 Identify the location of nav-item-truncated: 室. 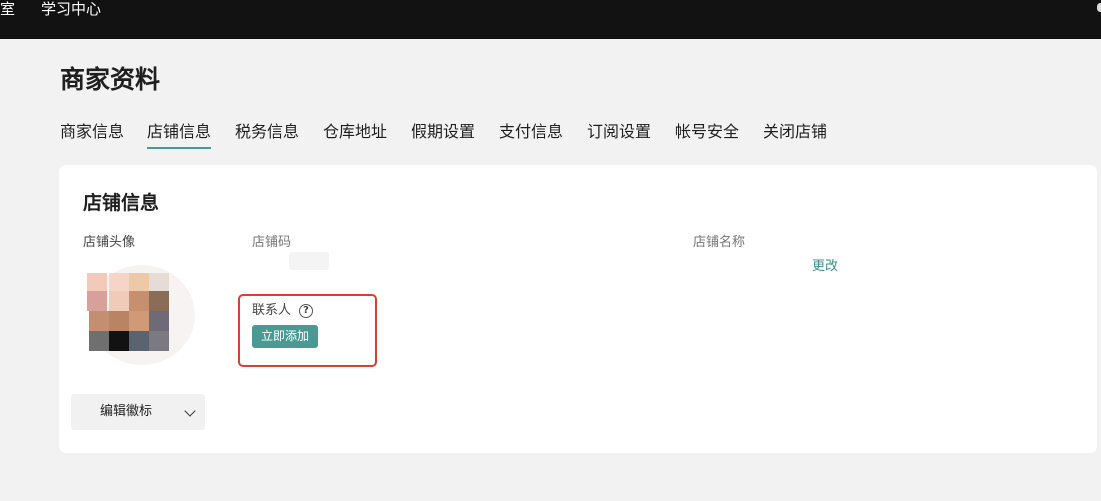
(7, 9).